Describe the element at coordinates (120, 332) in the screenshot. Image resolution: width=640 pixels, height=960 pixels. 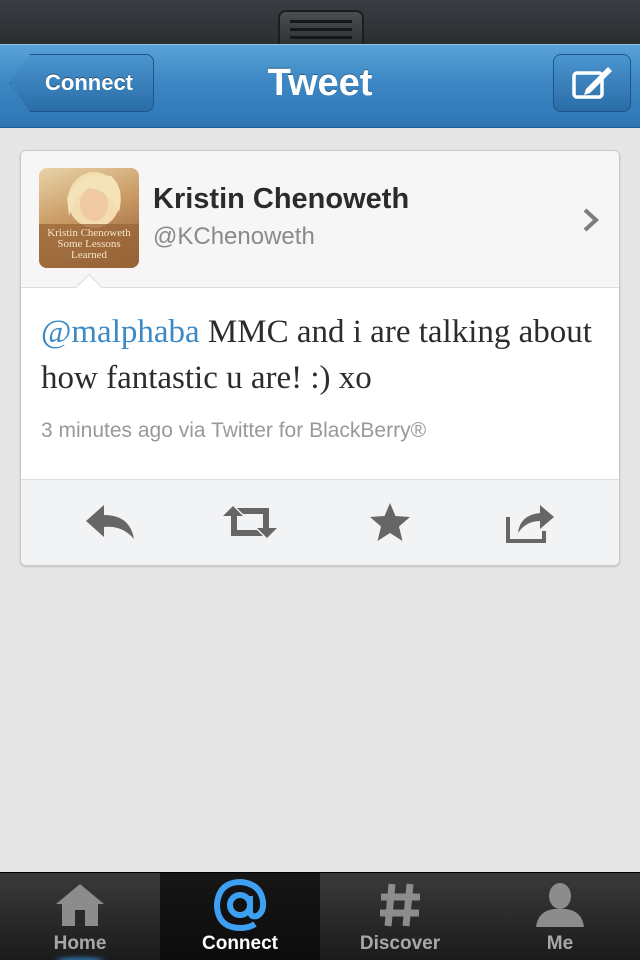
I see `mention-link: @malphaba` at that location.